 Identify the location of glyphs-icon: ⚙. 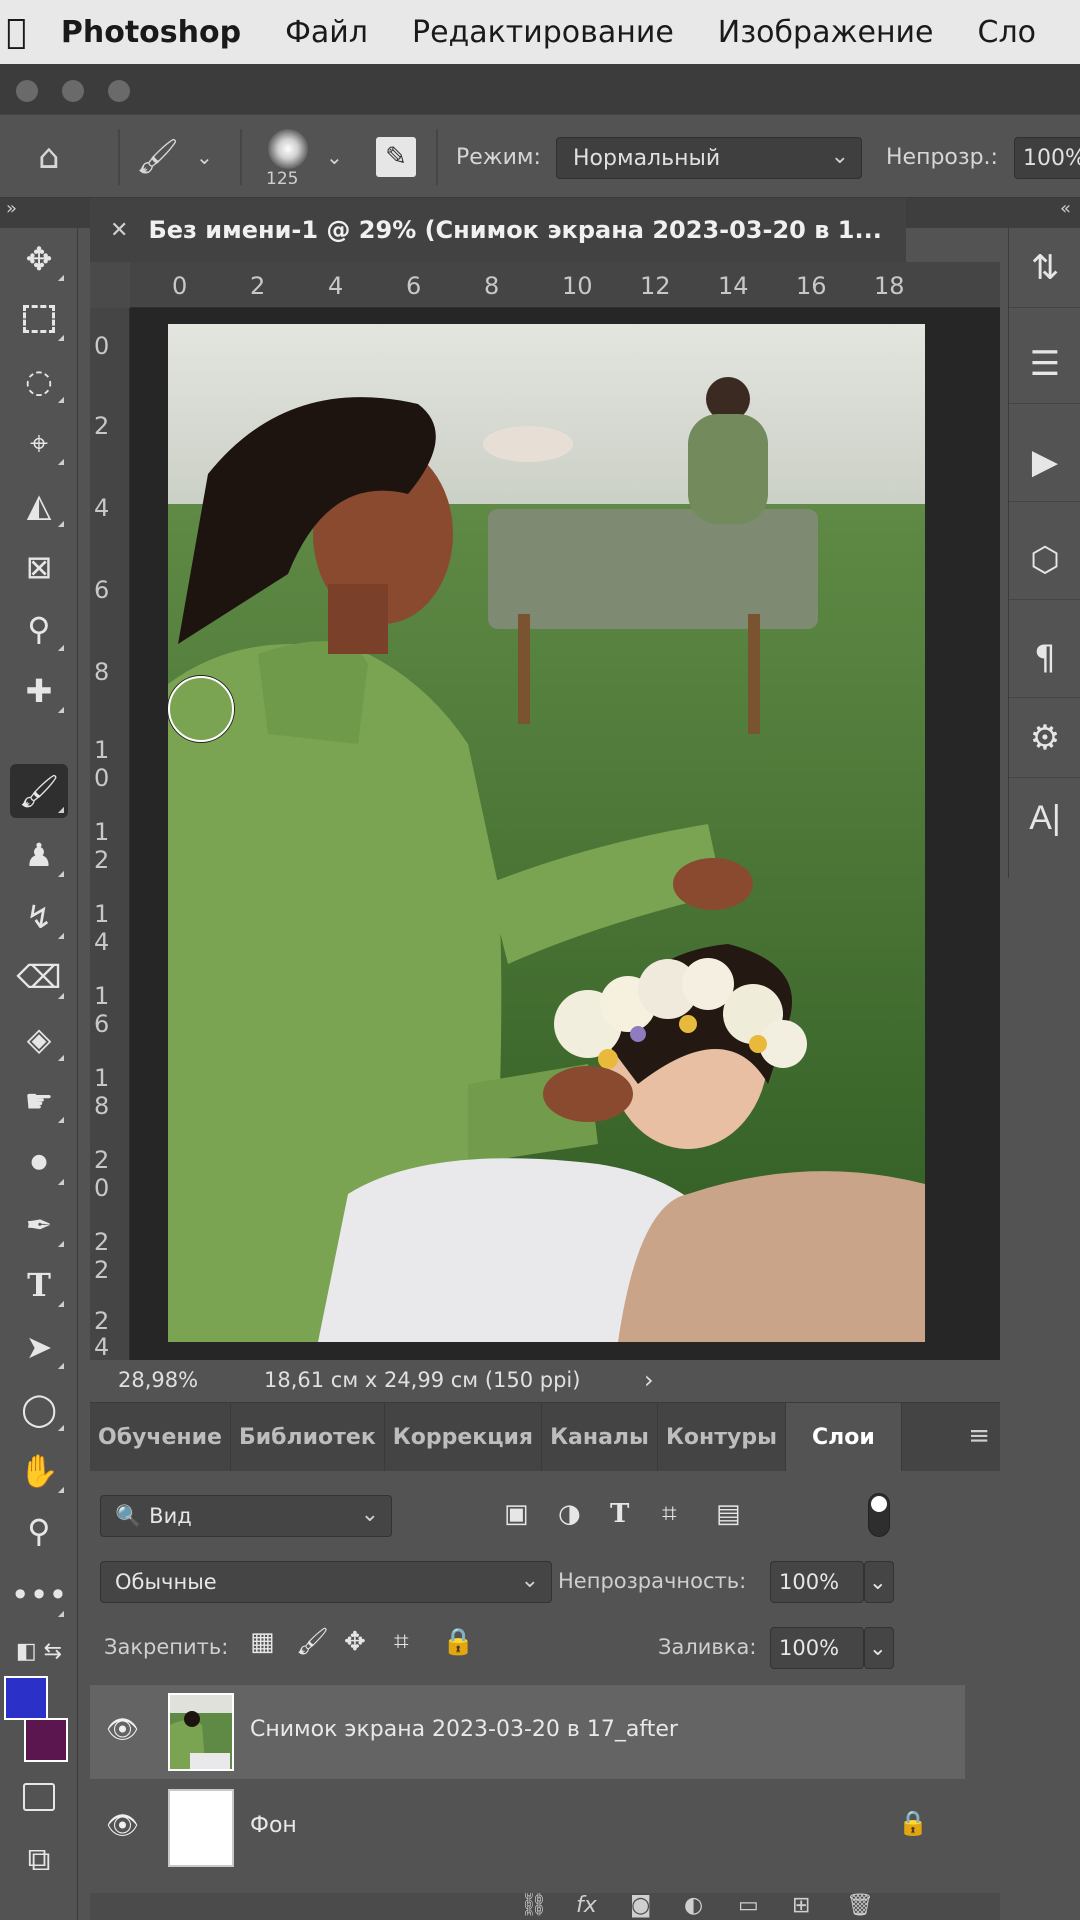
(1044, 738).